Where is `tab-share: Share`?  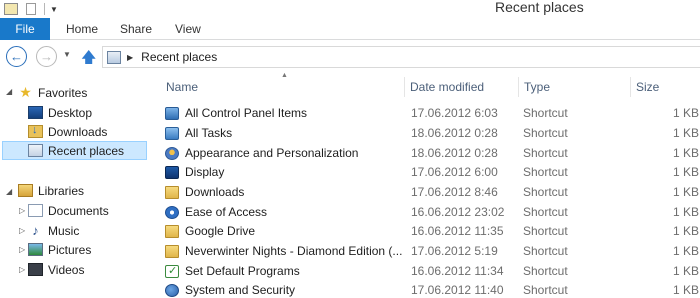 tab-share: Share is located at coordinates (136, 29).